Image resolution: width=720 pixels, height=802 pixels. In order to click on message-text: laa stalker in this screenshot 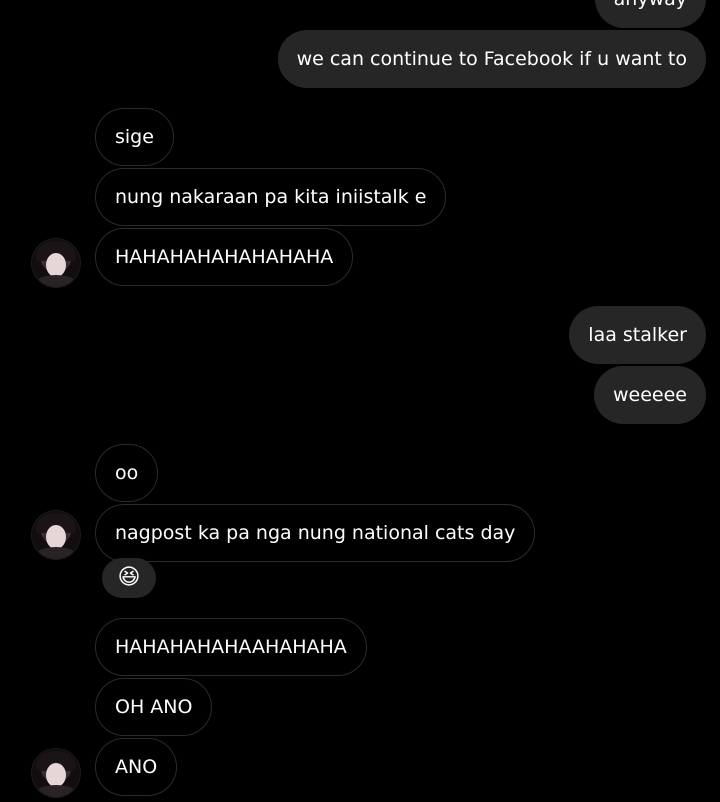, I will do `click(637, 335)`.